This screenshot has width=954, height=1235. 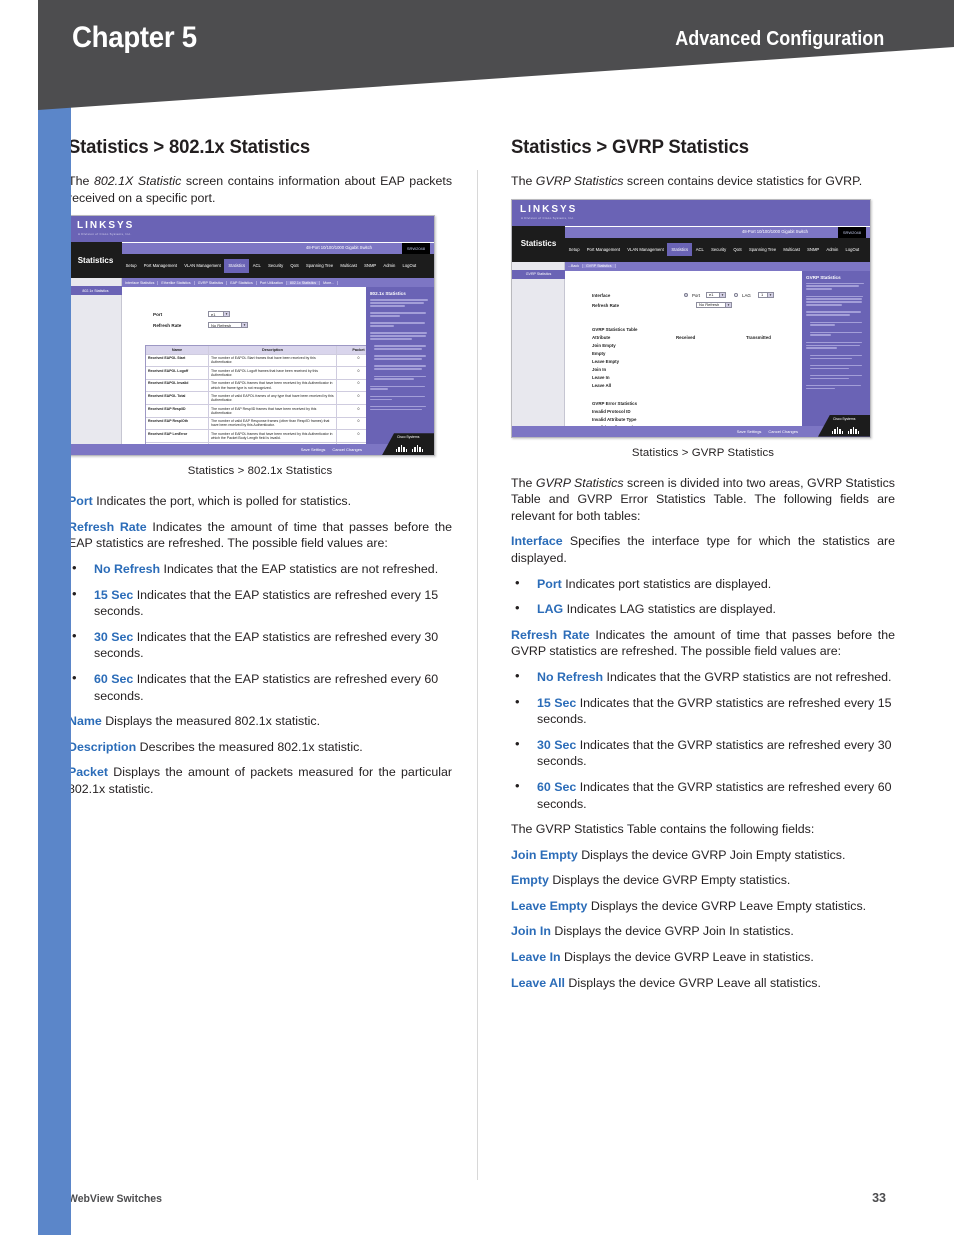 I want to click on cell-name: Received EAPOL Invalid, so click(x=168, y=383).